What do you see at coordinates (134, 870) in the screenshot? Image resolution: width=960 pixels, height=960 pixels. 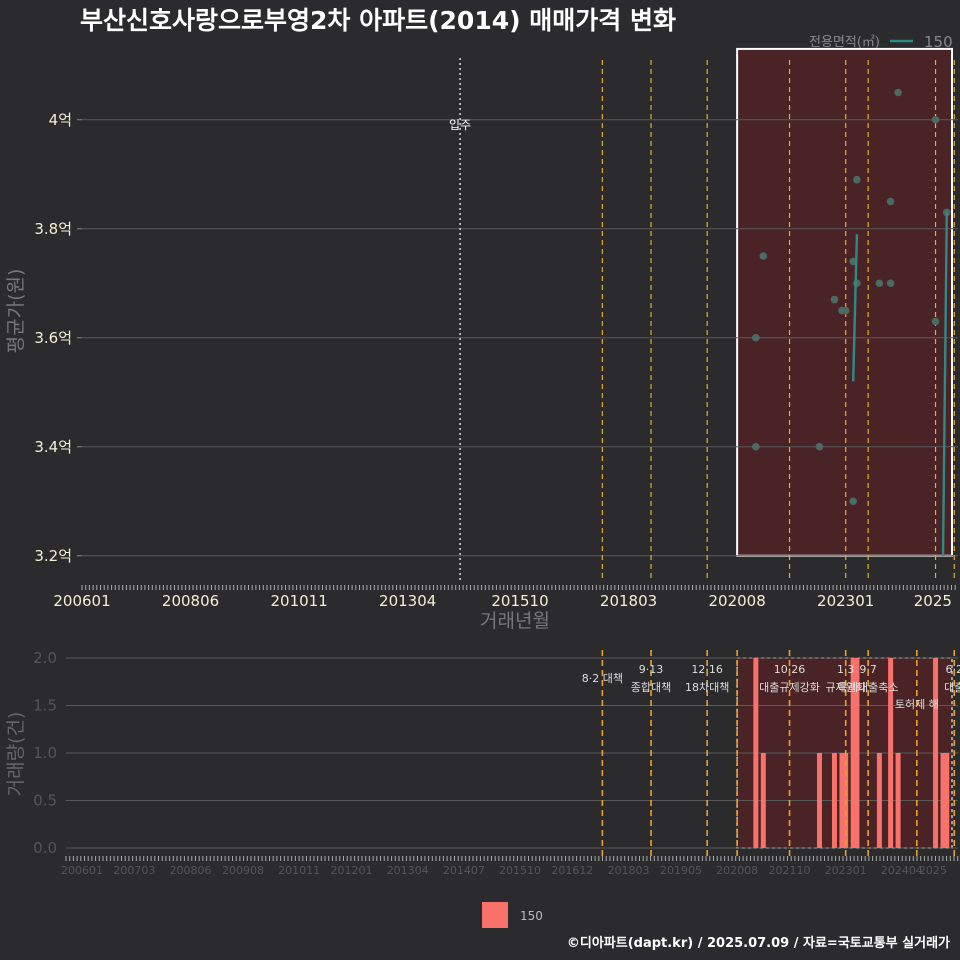 I see `x-tick-label: 200703` at bounding box center [134, 870].